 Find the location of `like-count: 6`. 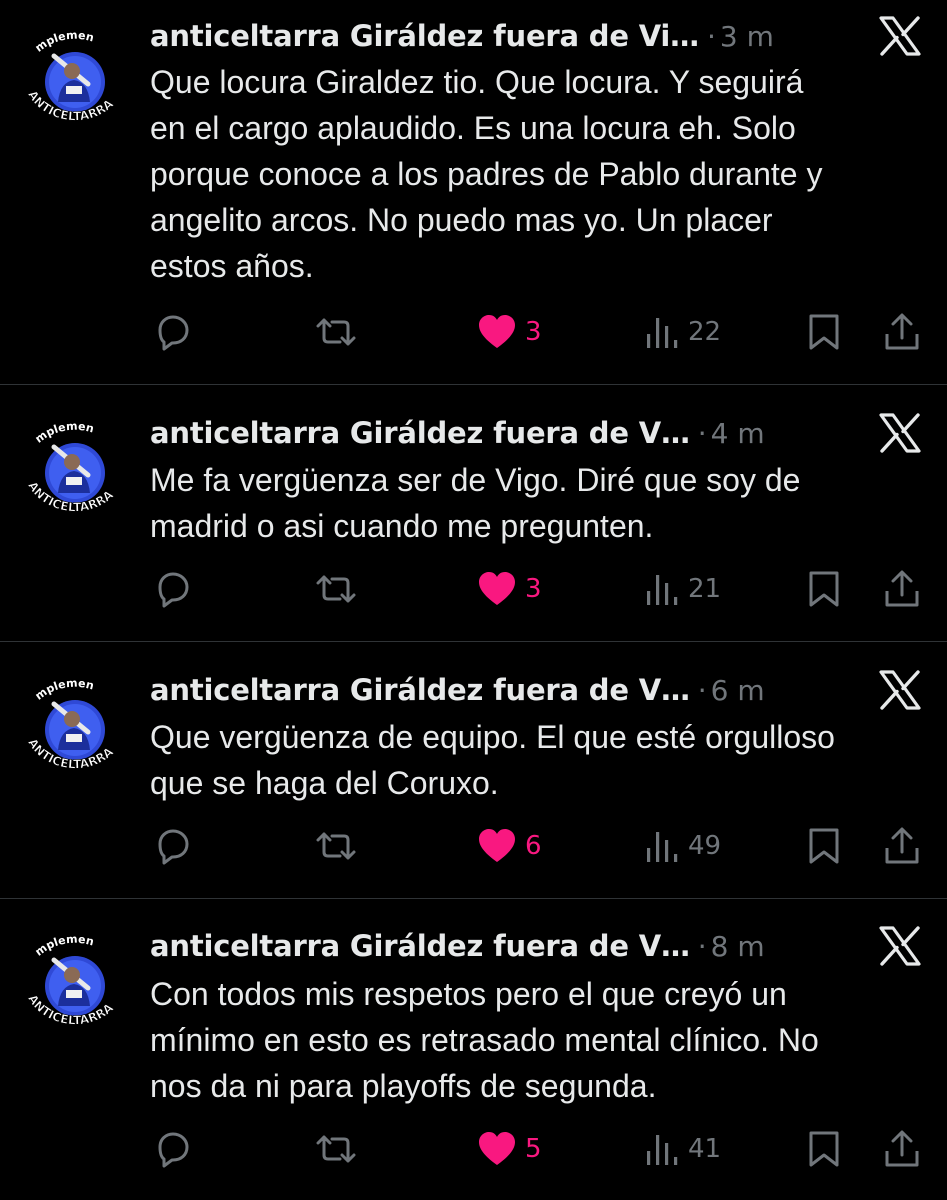

like-count: 6 is located at coordinates (533, 846).